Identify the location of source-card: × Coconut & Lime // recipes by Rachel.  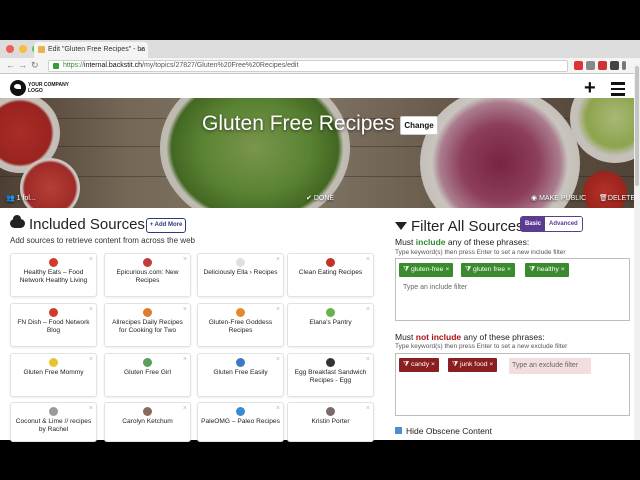
(53, 422).